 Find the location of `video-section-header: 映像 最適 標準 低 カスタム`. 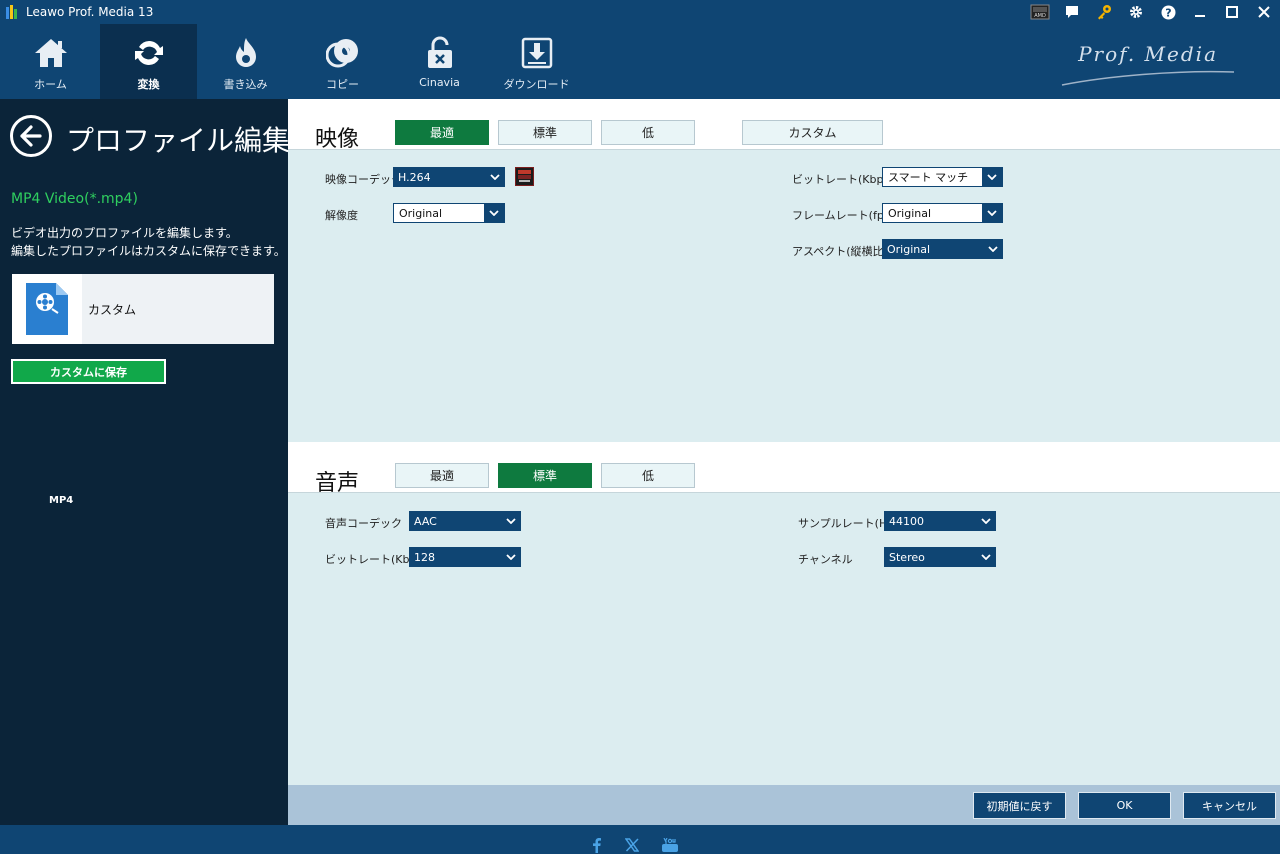

video-section-header: 映像 最適 標準 低 カスタム is located at coordinates (784, 125).